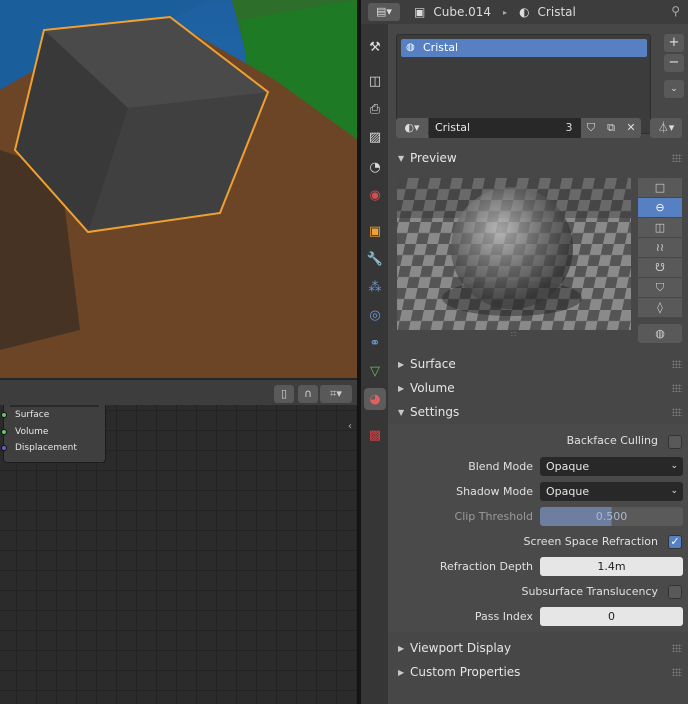  Describe the element at coordinates (375, 195) in the screenshot. I see `world-tab-icon: ◉` at that location.